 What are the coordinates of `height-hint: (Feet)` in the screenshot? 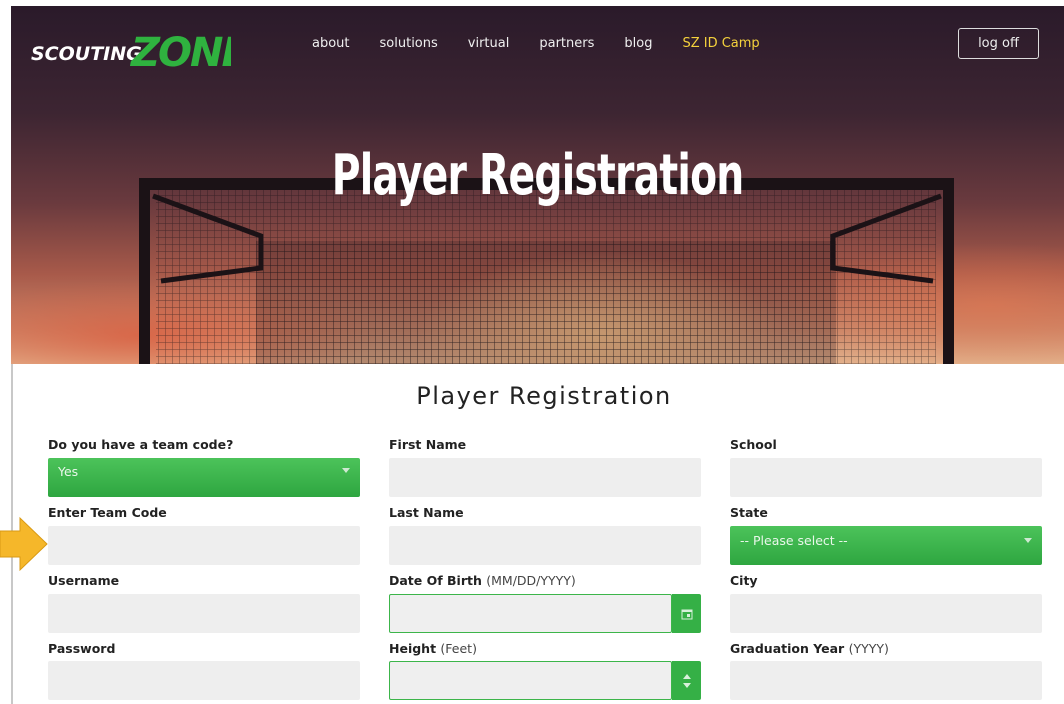 It's located at (458, 648).